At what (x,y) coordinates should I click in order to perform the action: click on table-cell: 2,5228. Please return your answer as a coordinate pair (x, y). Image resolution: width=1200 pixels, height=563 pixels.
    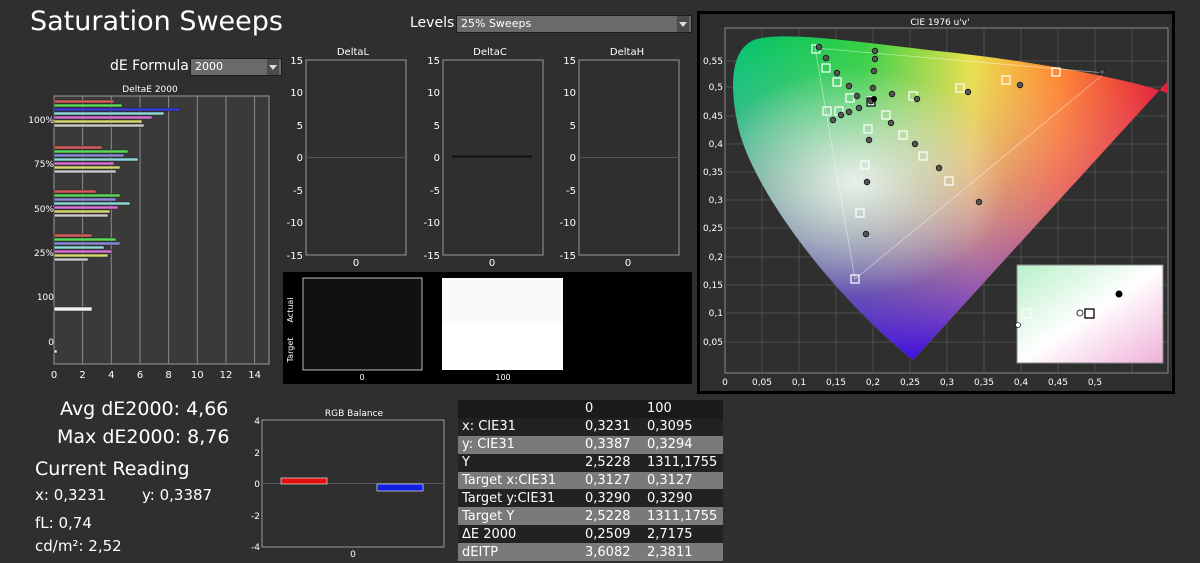
    Looking at the image, I should click on (612, 462).